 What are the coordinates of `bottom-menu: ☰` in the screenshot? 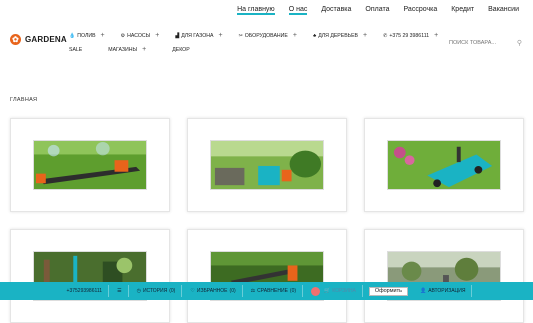 It's located at (120, 291).